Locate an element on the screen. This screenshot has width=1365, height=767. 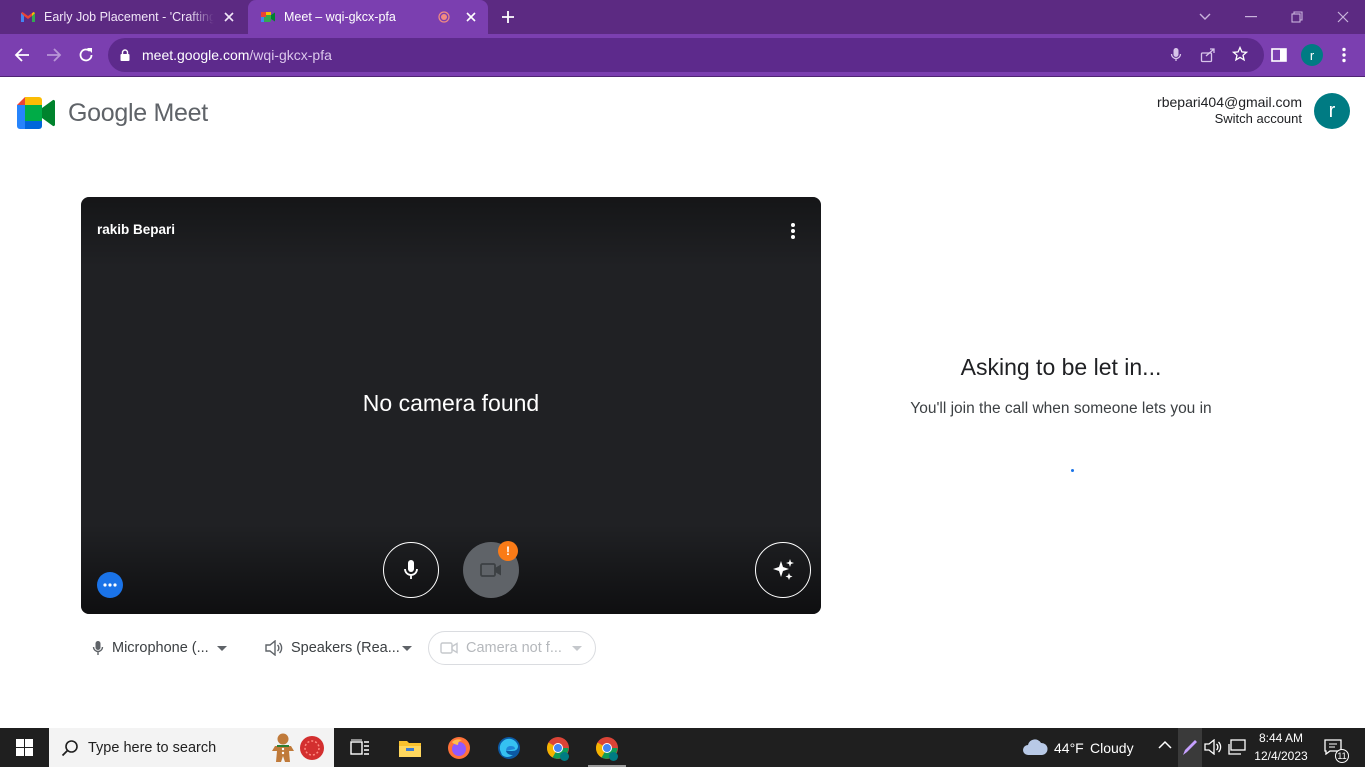
more-options-button is located at coordinates (110, 585).